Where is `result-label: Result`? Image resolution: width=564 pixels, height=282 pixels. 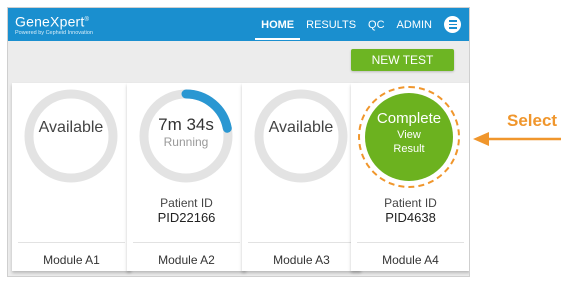 result-label: Result is located at coordinates (409, 149).